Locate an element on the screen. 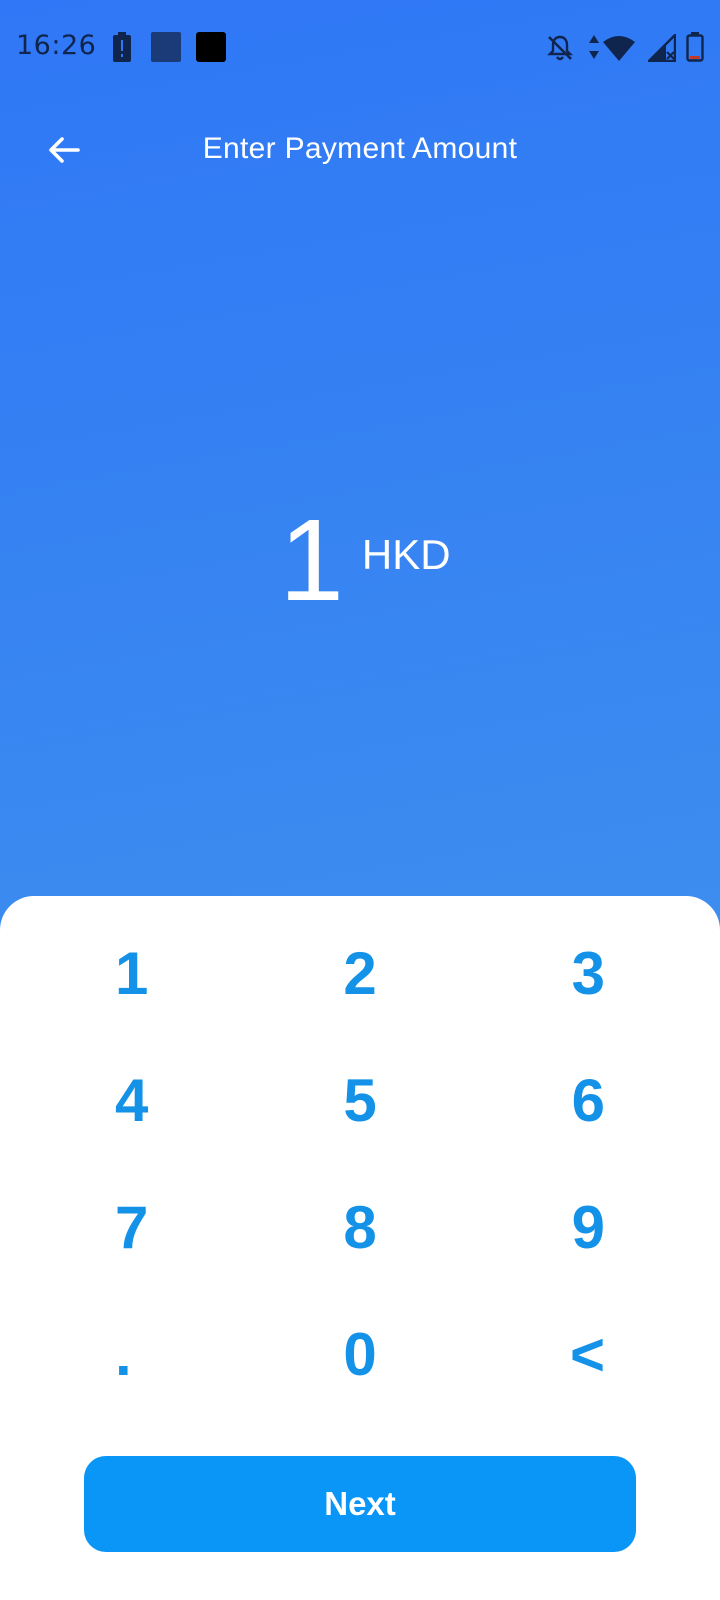  battery-icon is located at coordinates (695, 47).